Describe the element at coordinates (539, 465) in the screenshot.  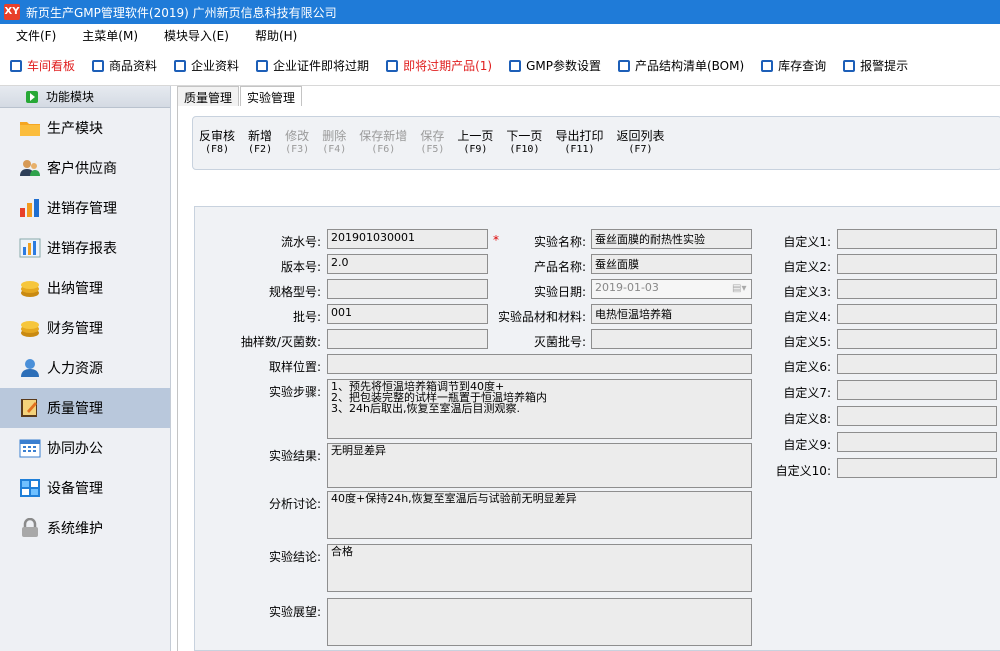
I see `result-textarea: 无明显差异` at that location.